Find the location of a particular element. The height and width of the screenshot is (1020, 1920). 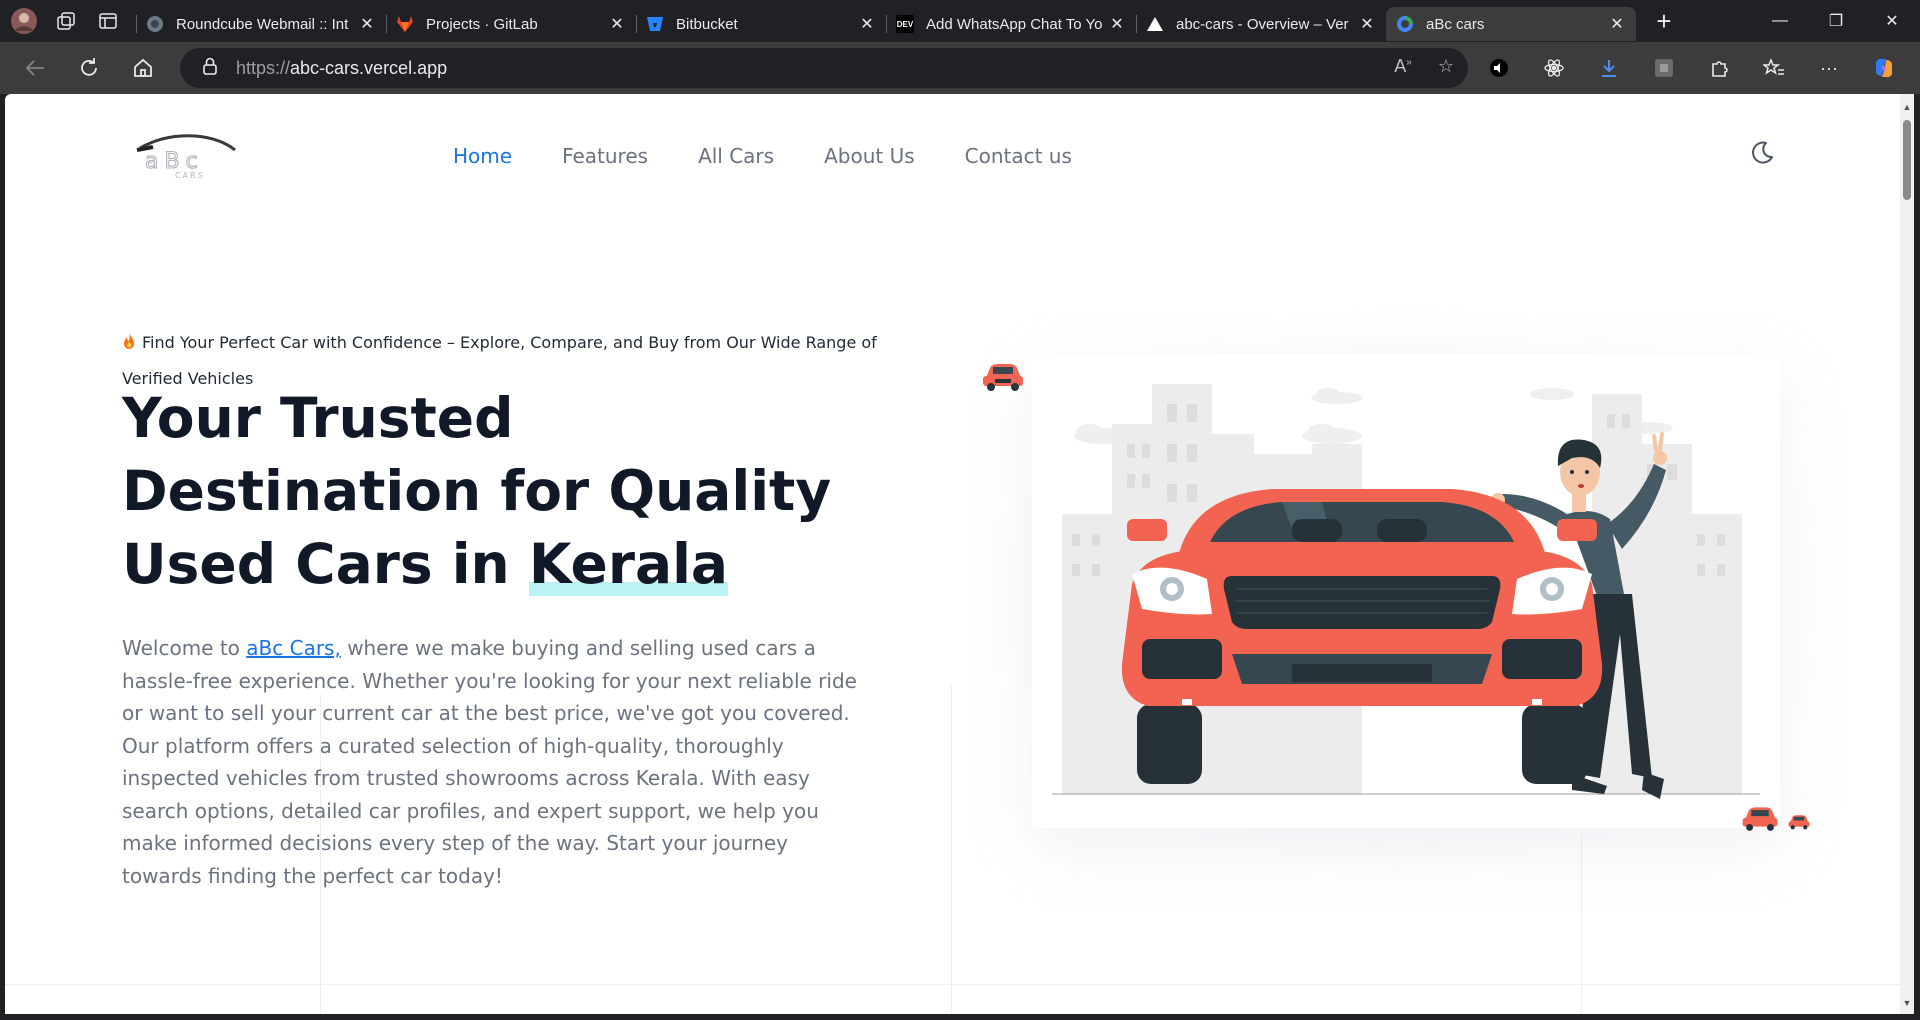

new-tab-button: + is located at coordinates (1664, 21).